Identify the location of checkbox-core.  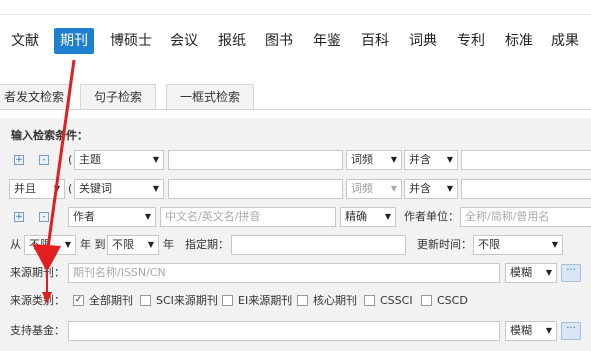
(302, 300).